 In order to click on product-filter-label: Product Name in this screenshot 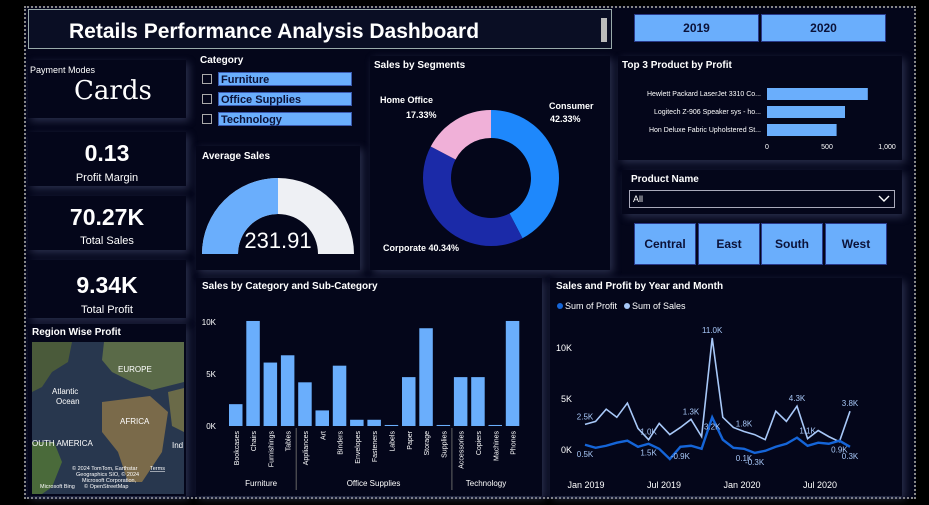, I will do `click(665, 179)`.